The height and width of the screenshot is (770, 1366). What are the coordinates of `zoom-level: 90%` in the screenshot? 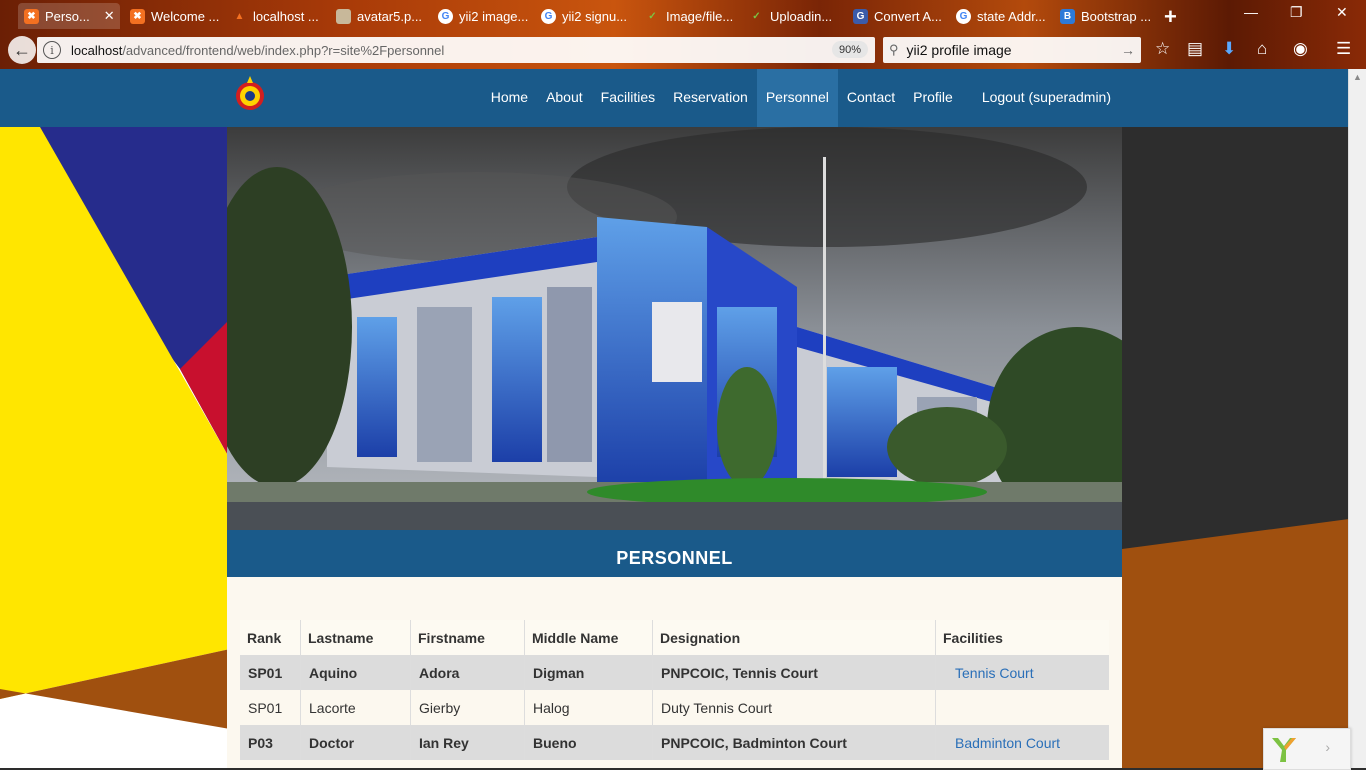 It's located at (850, 49).